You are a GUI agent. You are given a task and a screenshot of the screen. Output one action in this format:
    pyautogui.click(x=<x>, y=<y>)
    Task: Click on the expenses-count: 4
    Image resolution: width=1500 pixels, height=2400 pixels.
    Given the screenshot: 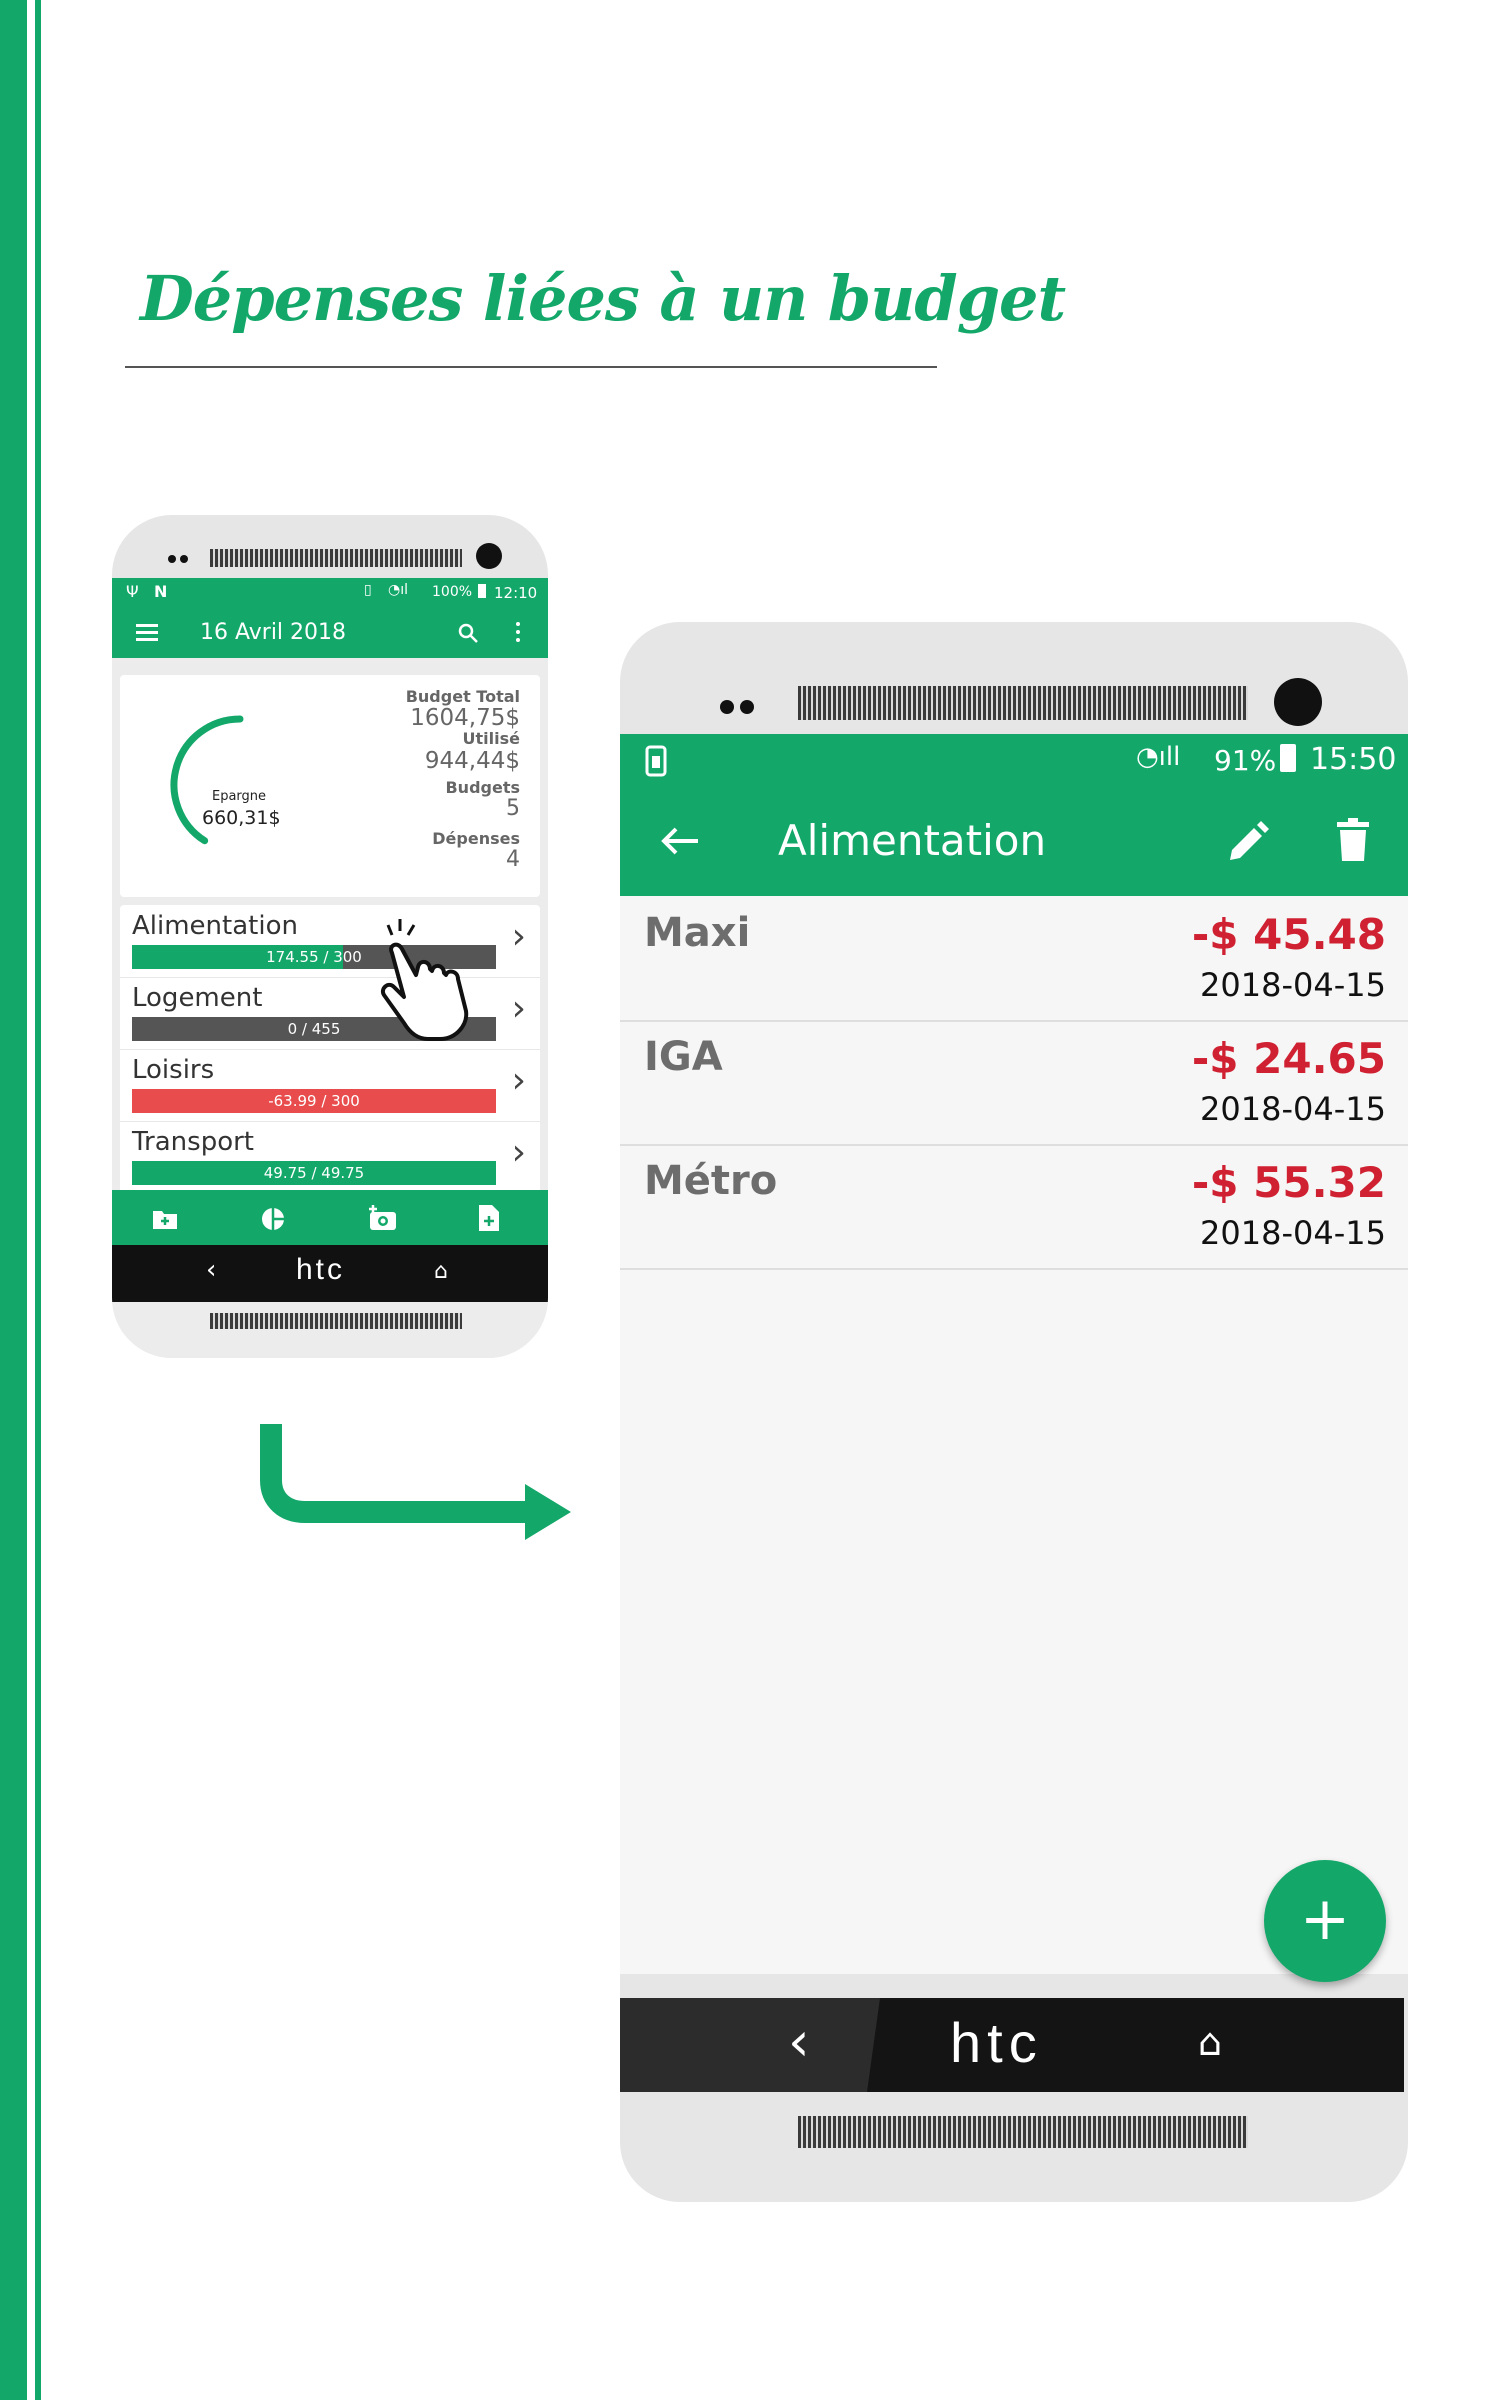 What is the action you would take?
    pyautogui.click(x=513, y=859)
    